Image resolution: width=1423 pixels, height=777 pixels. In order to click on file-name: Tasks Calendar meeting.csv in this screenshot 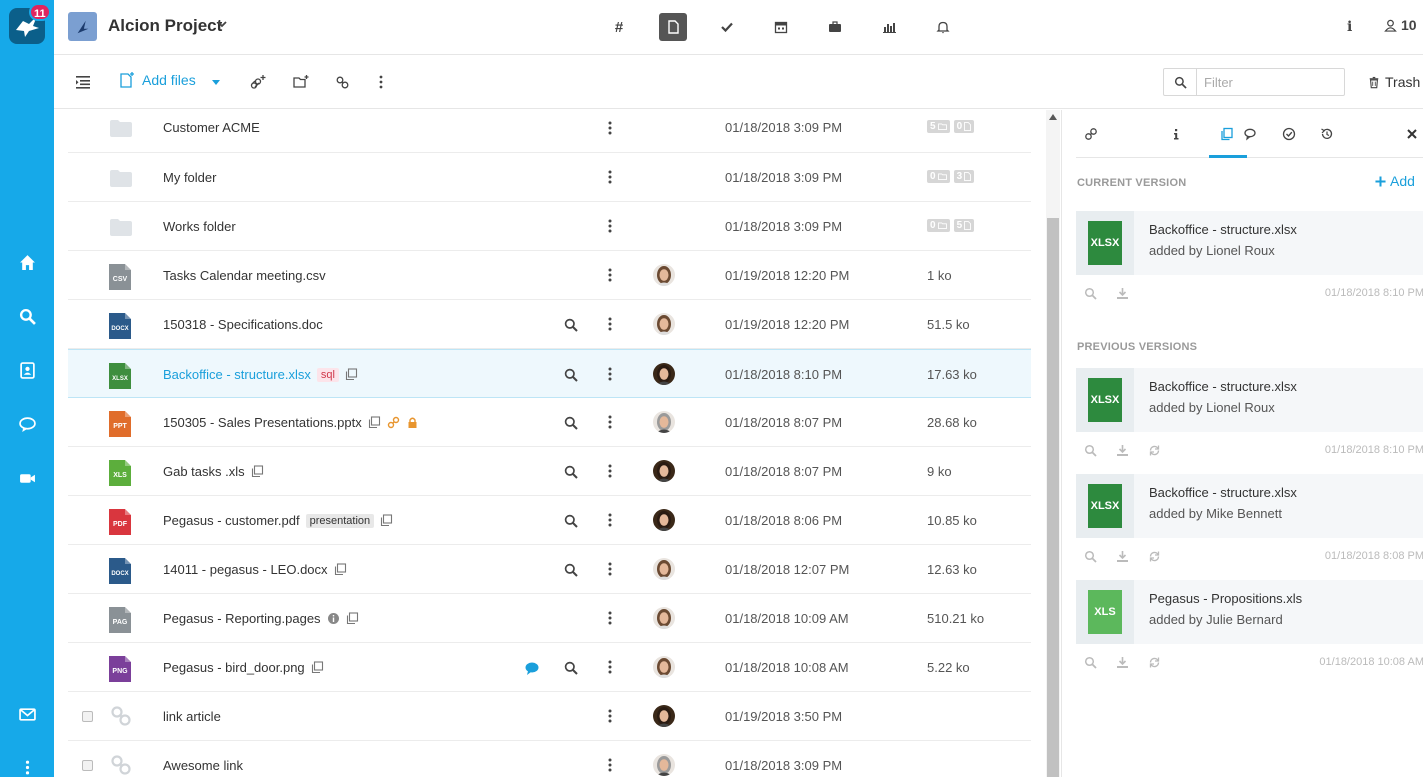, I will do `click(244, 275)`.